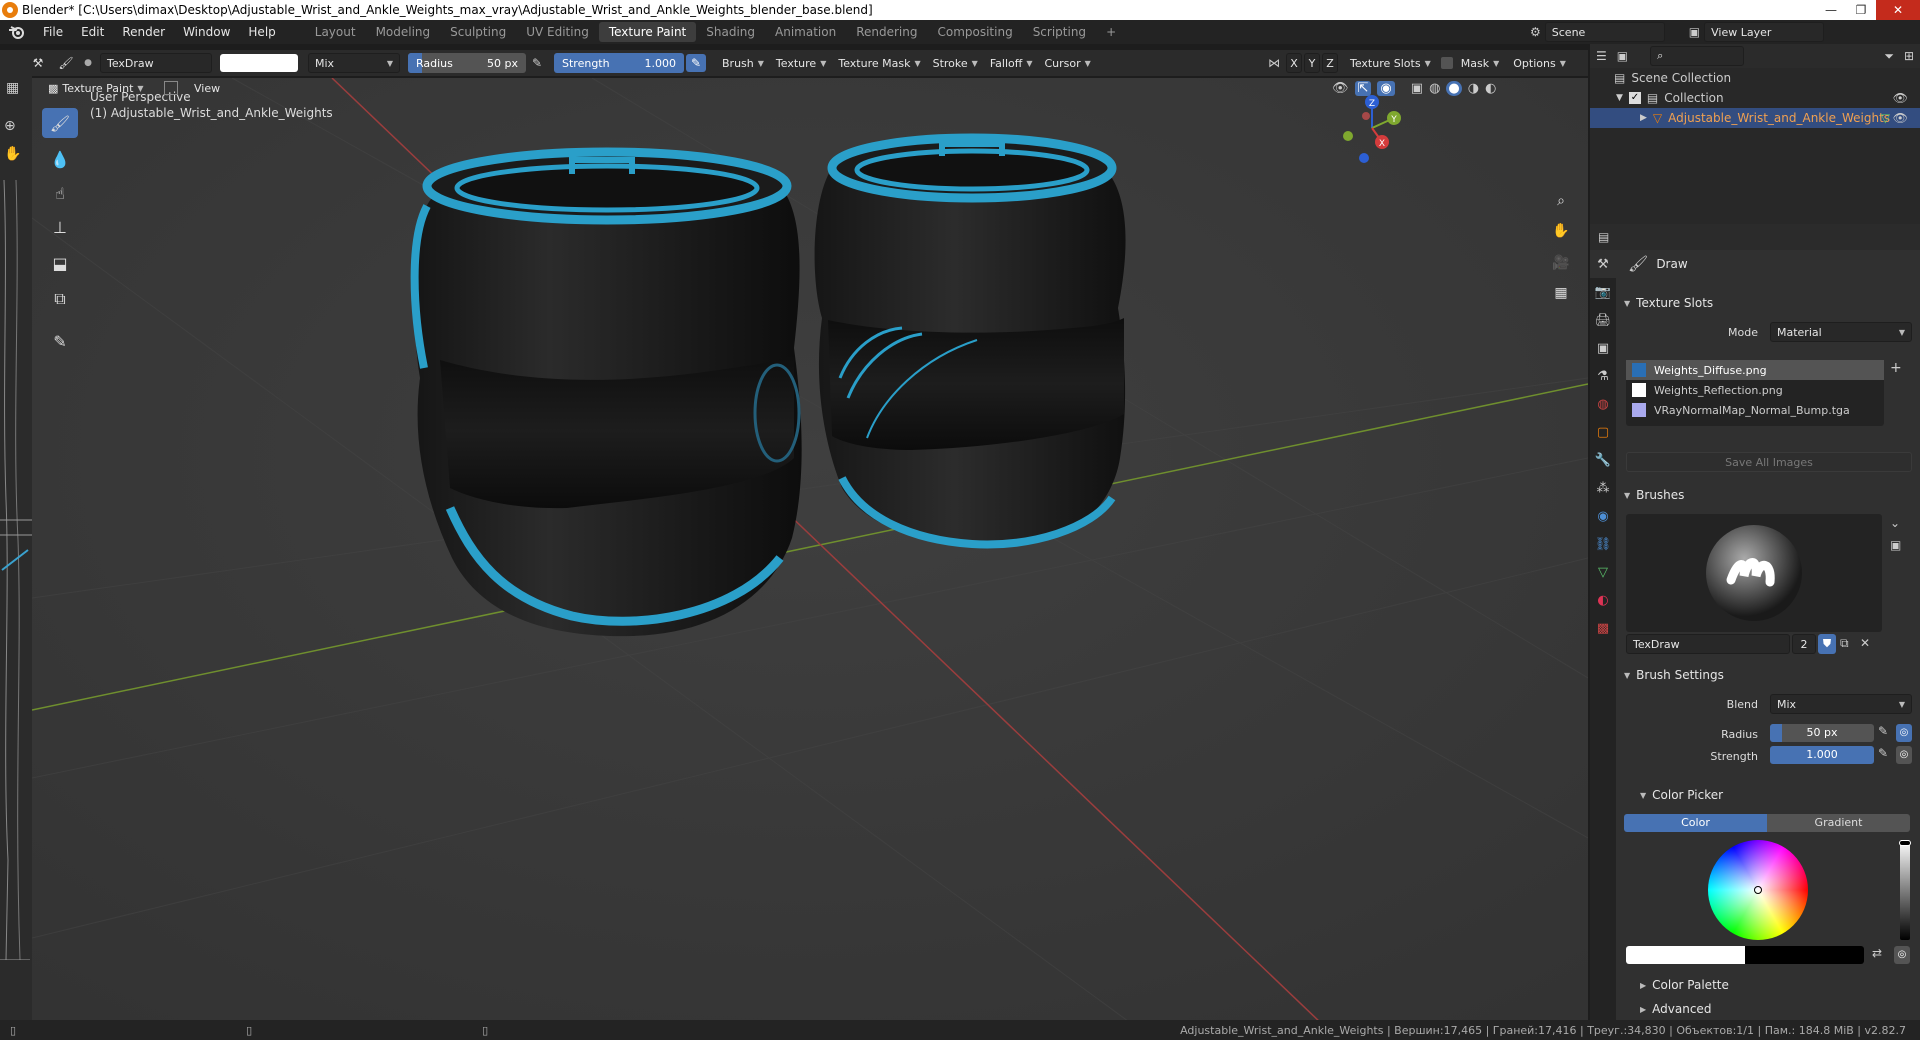 The image size is (1920, 1040). Describe the element at coordinates (1340, 88) in the screenshot. I see `visibility-icon: 👁` at that location.